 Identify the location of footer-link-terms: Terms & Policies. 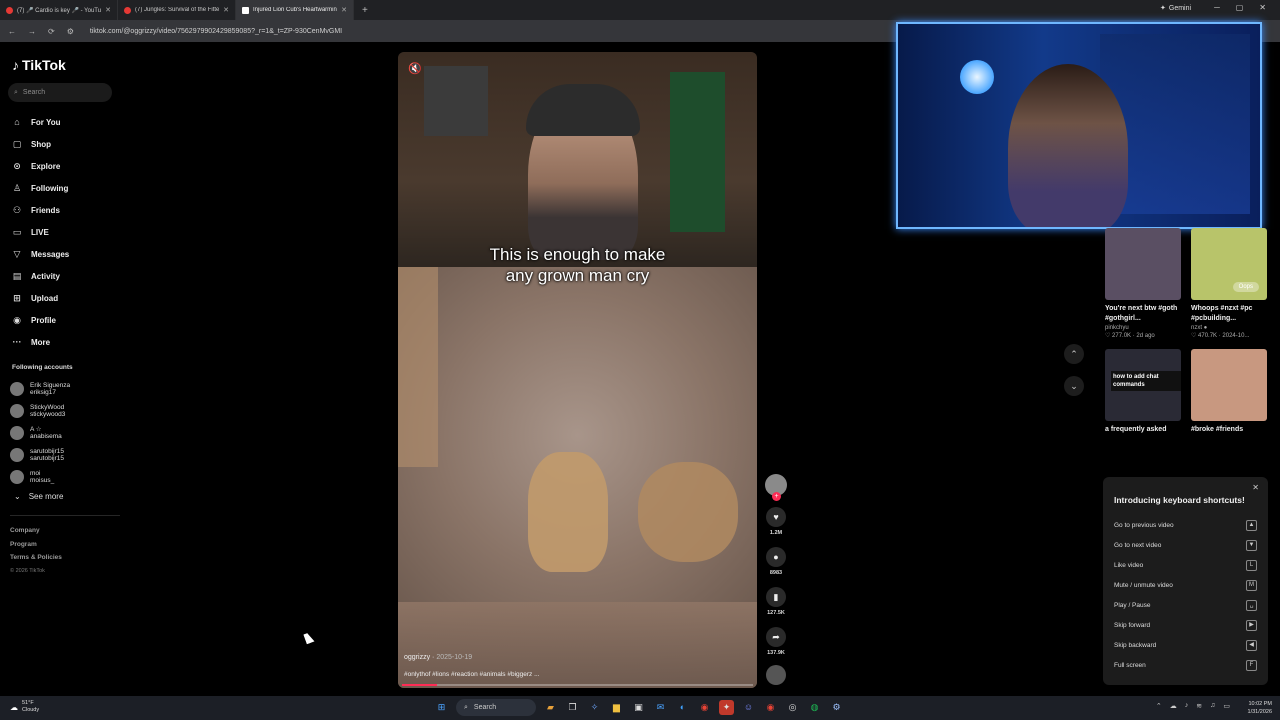
(36, 558).